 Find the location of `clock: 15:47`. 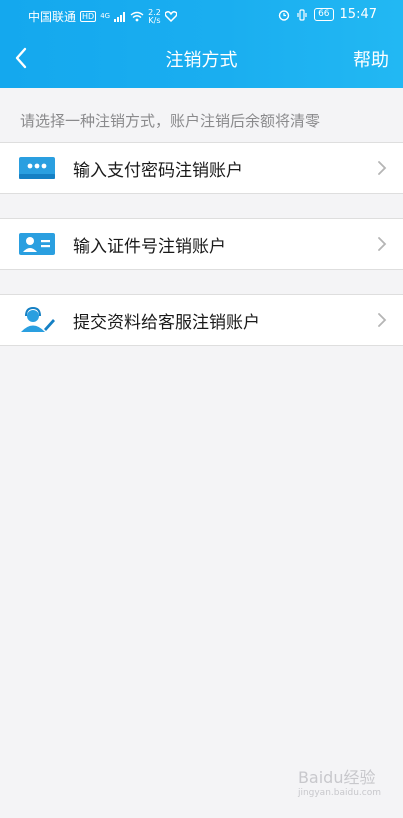

clock: 15:47 is located at coordinates (358, 14).